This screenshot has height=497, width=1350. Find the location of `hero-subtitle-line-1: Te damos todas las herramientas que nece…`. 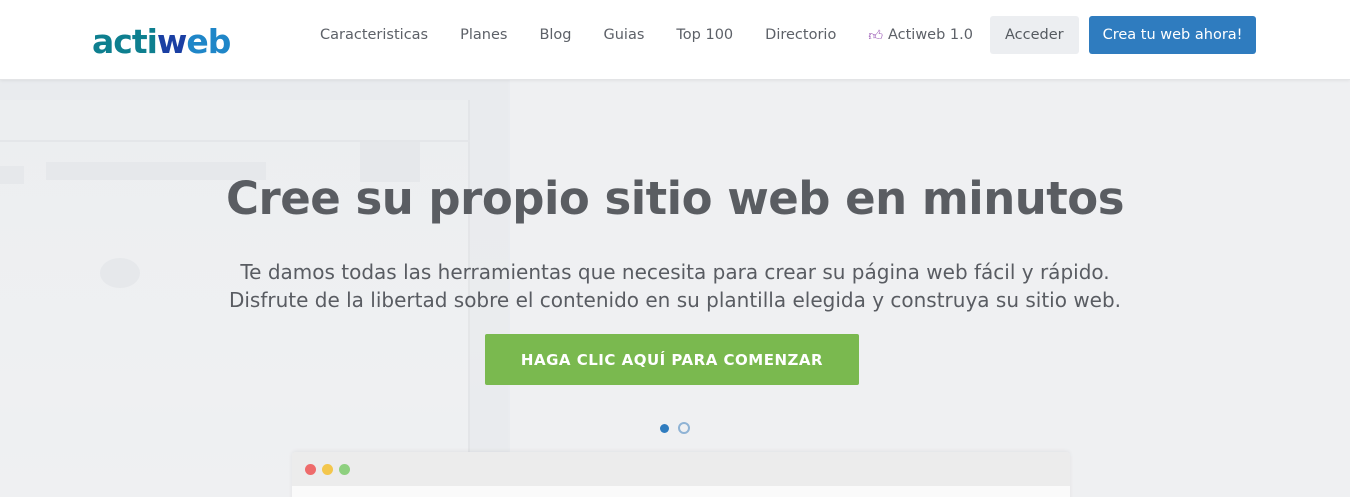

hero-subtitle-line-1: Te damos todas las herramientas que nece… is located at coordinates (675, 272).